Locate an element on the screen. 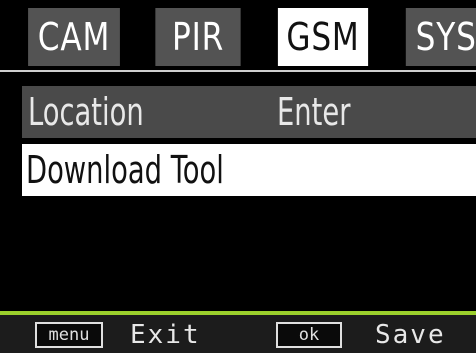 This screenshot has width=476, height=353. menu-item-label: Download Tool is located at coordinates (125, 170).